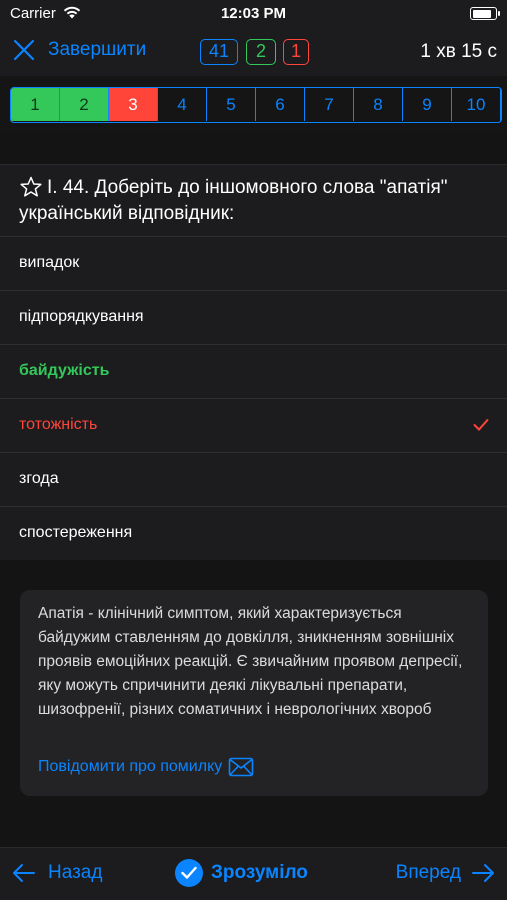 The image size is (507, 900). I want to click on bottom-toolbar: Назад Зрозуміло Вперед, so click(253, 873).